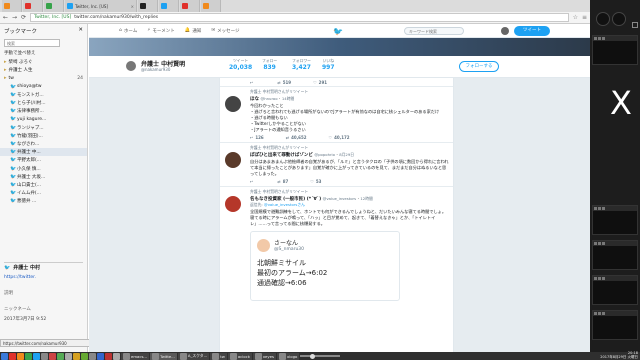 The image size is (640, 360). I want to click on retweet-action: ⇄ 87, so click(282, 181).